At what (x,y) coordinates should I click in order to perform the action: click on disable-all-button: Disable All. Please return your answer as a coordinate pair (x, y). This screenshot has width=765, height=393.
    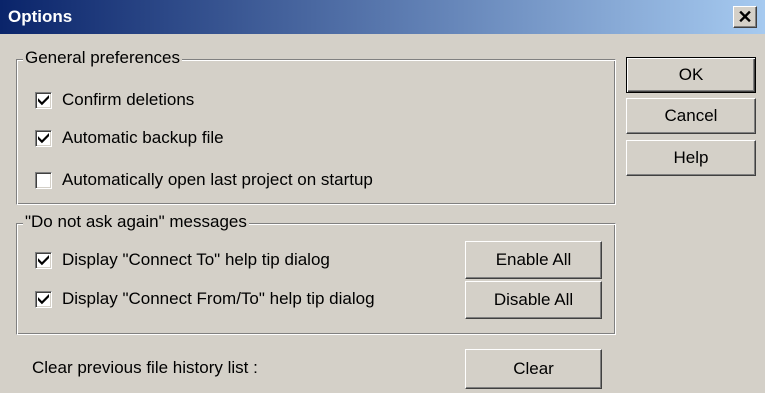
    Looking at the image, I should click on (533, 300).